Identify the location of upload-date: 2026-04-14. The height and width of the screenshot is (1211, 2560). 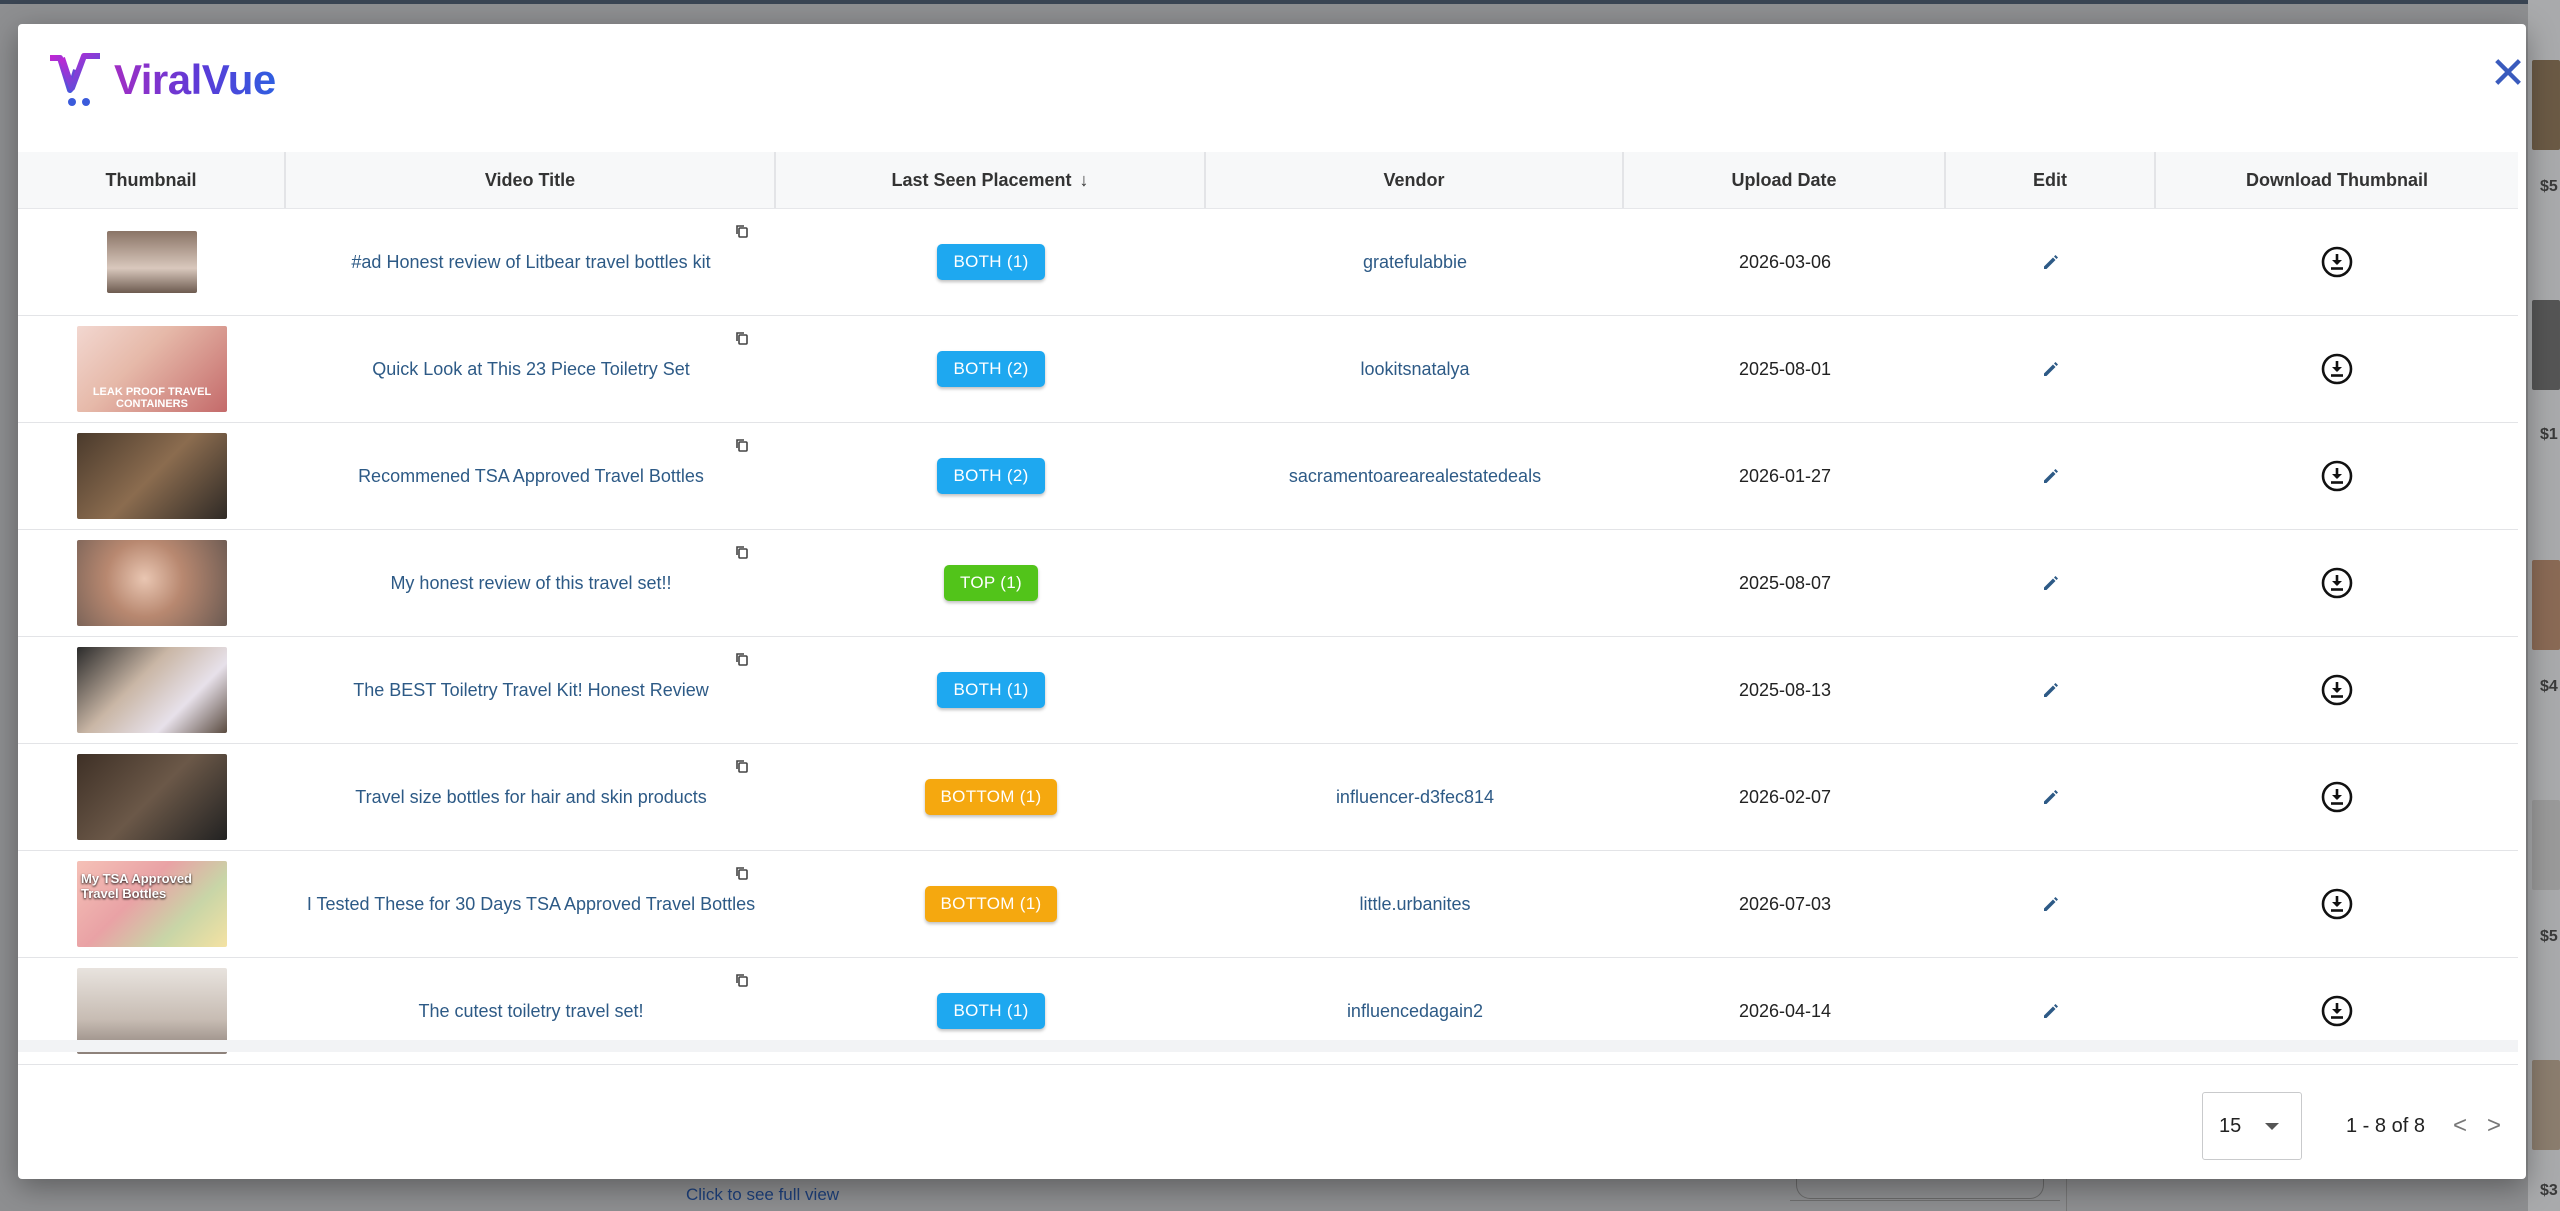
(1785, 1010).